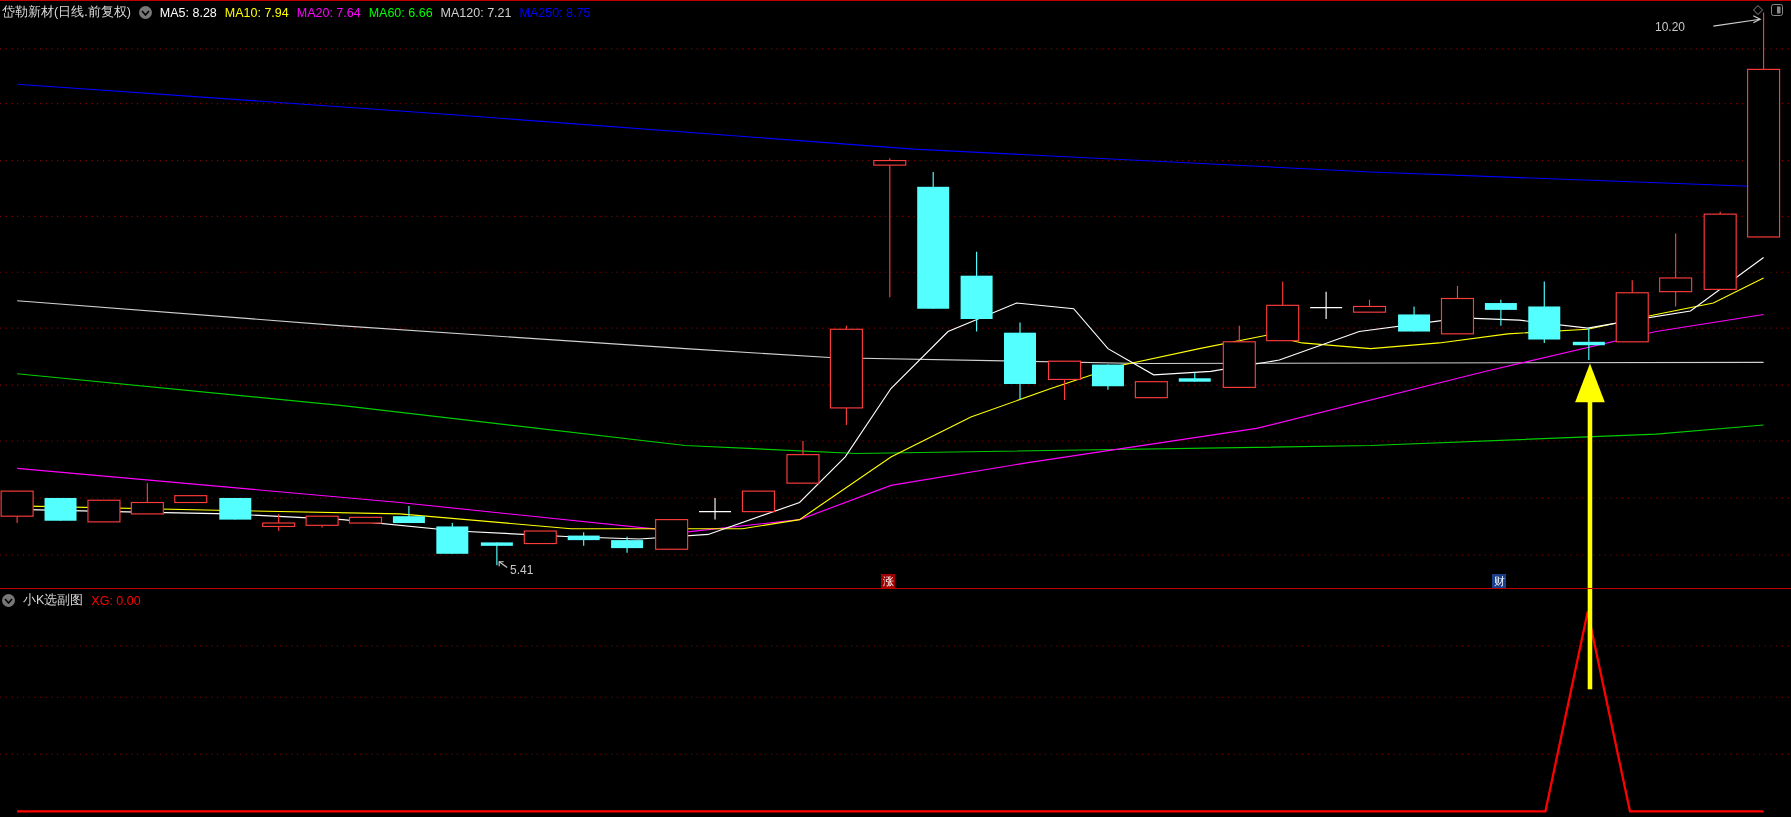  What do you see at coordinates (53, 600) in the screenshot?
I see `indicator-title: 小K选副图` at bounding box center [53, 600].